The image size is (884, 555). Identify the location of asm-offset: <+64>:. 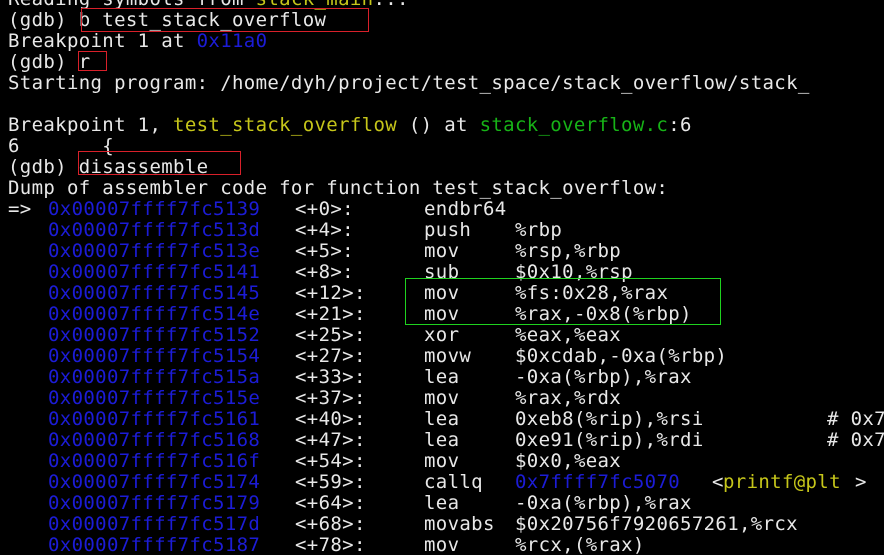
(330, 503).